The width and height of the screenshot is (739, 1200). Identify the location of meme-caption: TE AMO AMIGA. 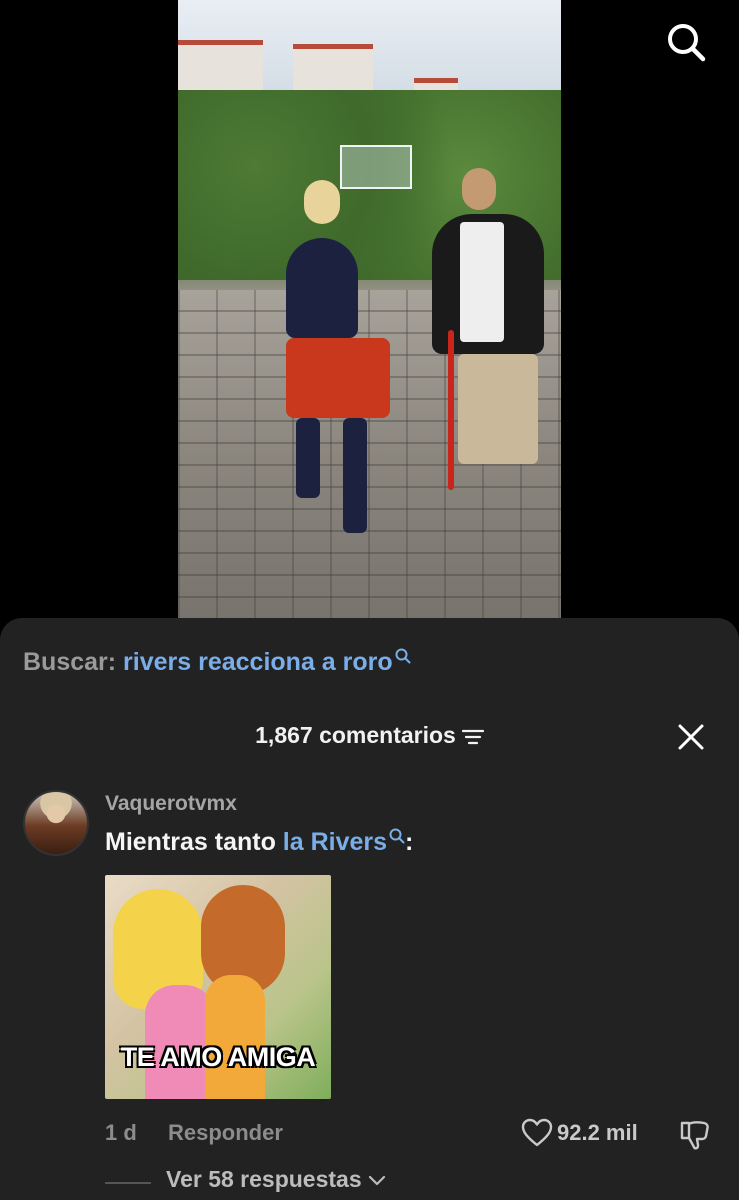
(218, 1057).